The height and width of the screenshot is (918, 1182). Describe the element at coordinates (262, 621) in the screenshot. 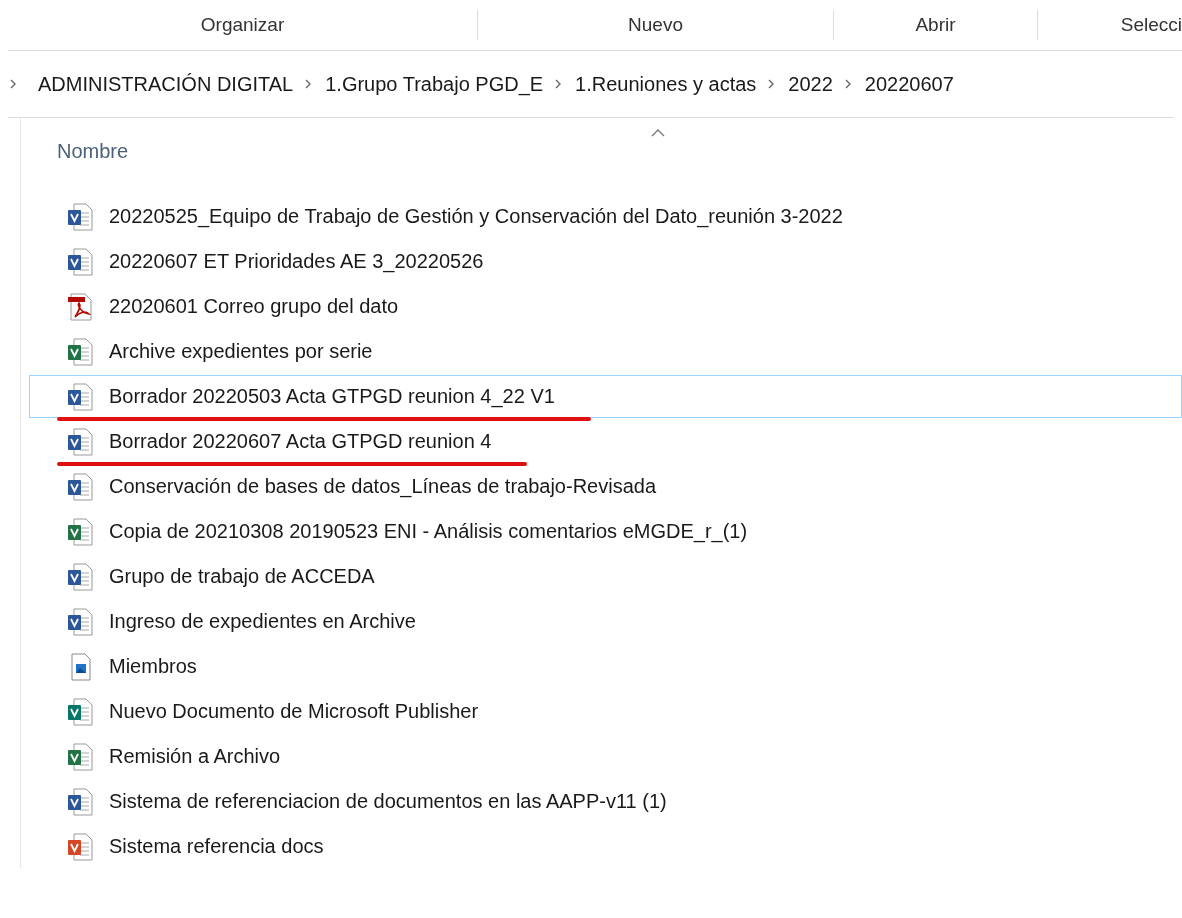

I see `file-name: Ingreso de expedientes en Archive` at that location.